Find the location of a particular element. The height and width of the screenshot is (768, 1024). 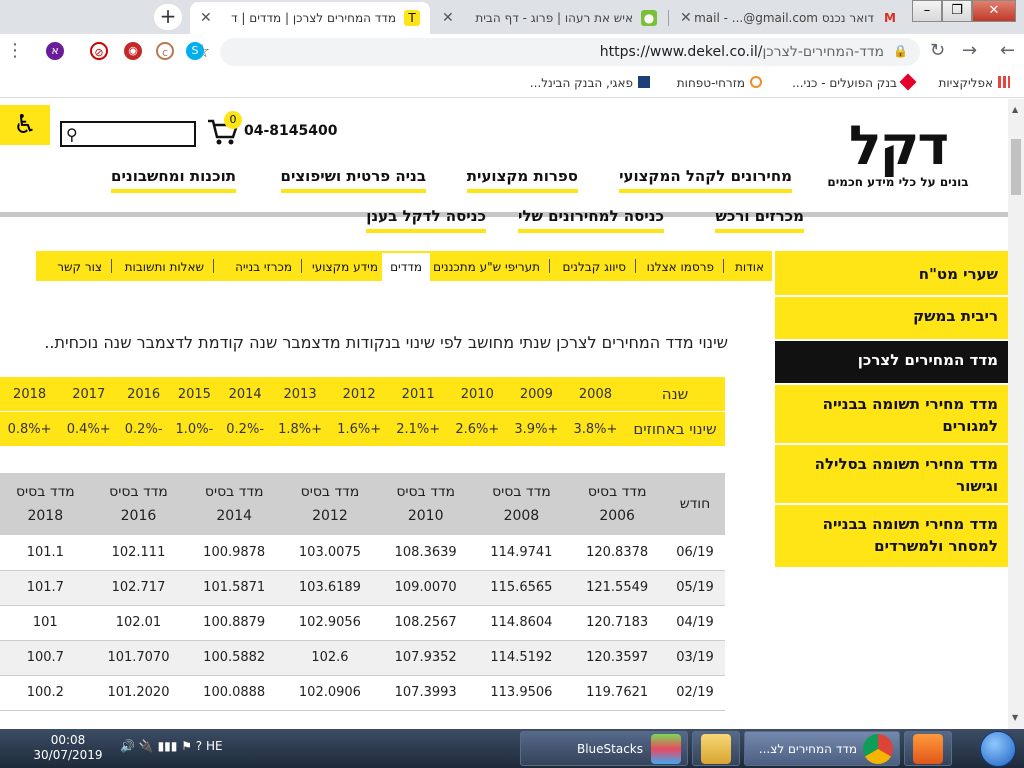

taskbar-explorer is located at coordinates (716, 748).